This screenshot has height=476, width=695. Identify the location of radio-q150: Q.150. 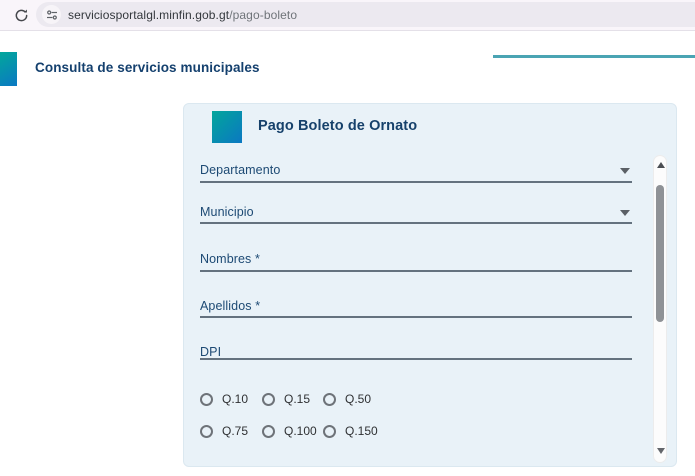
(350, 431).